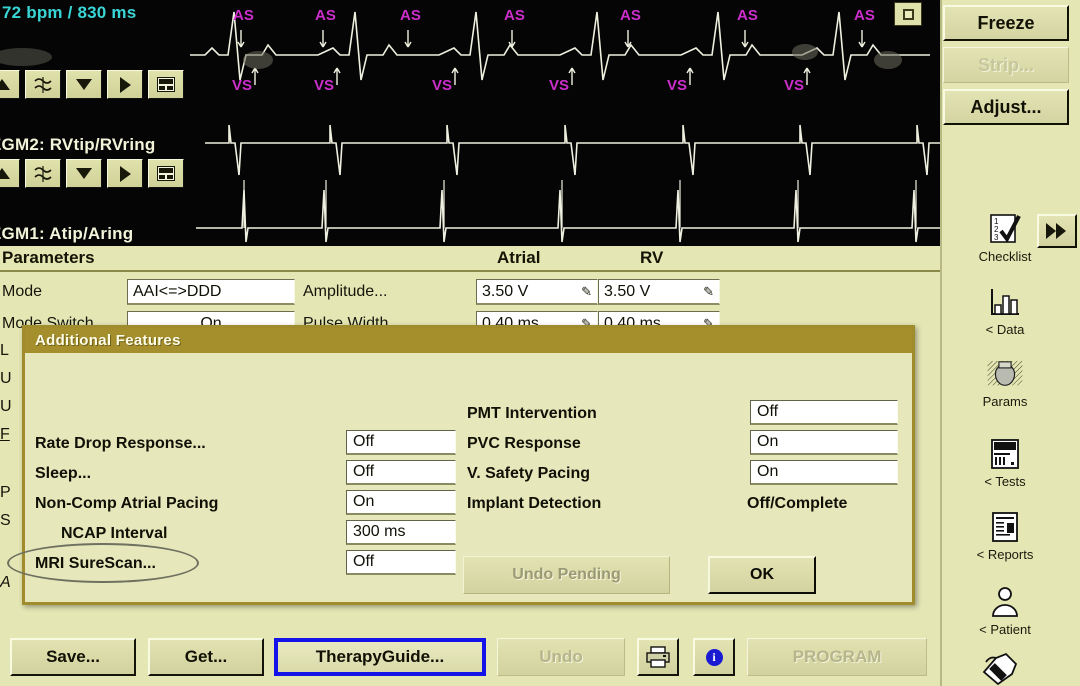  What do you see at coordinates (401, 472) in the screenshot?
I see `feature-value-sleep: Off` at bounding box center [401, 472].